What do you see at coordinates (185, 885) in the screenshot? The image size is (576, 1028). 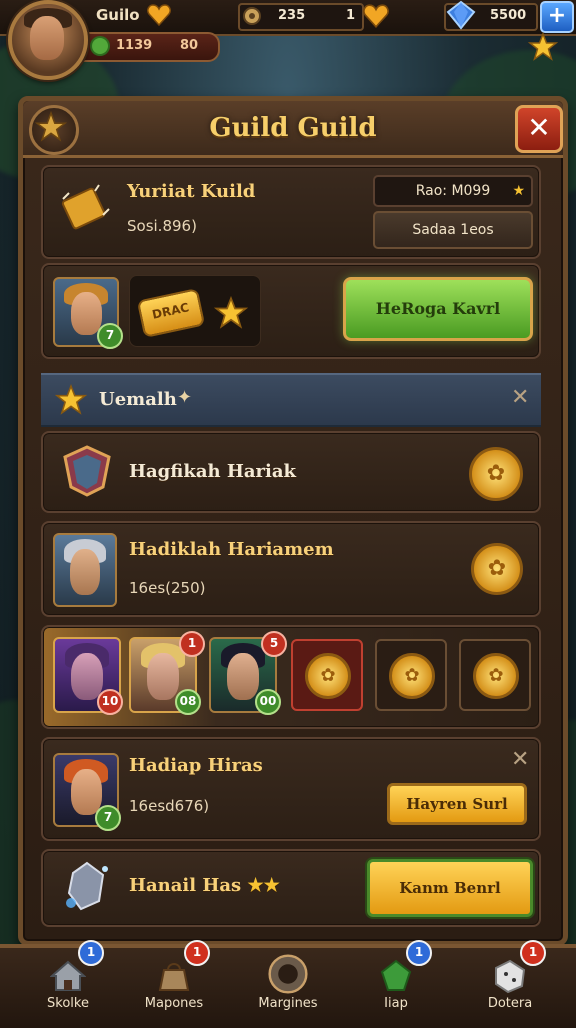 I see `list-item-title-text: Hanail Has` at bounding box center [185, 885].